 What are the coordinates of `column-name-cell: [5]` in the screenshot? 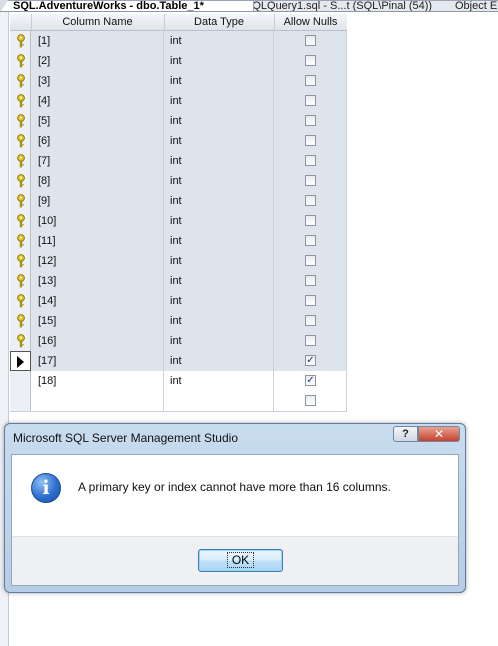 It's located at (97, 121).